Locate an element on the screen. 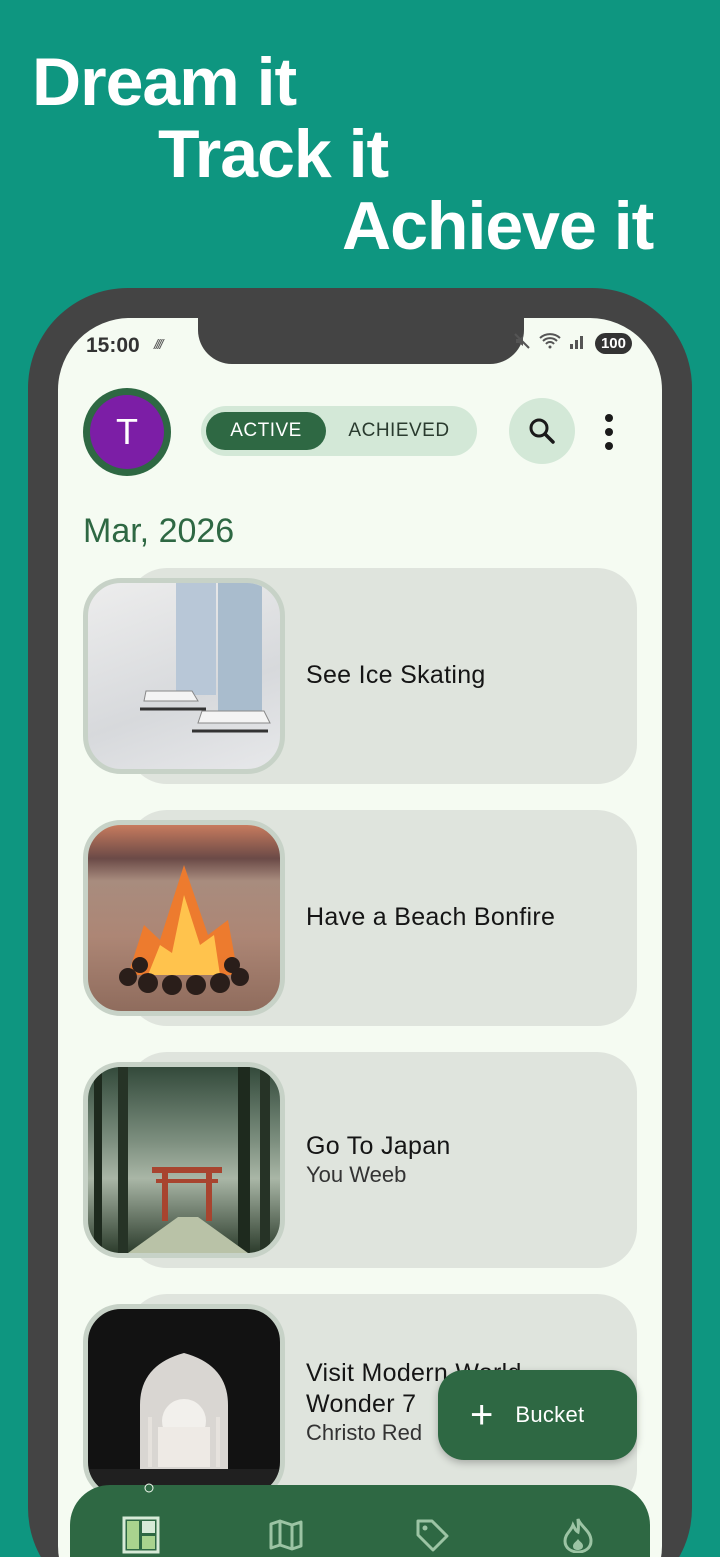 This screenshot has height=1557, width=720. add-bucket-label: Bucket is located at coordinates (550, 1414).